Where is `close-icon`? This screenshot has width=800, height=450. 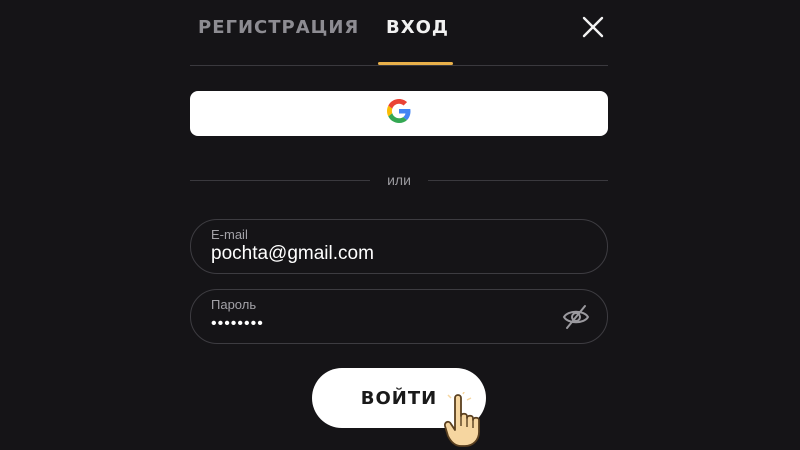 close-icon is located at coordinates (593, 27).